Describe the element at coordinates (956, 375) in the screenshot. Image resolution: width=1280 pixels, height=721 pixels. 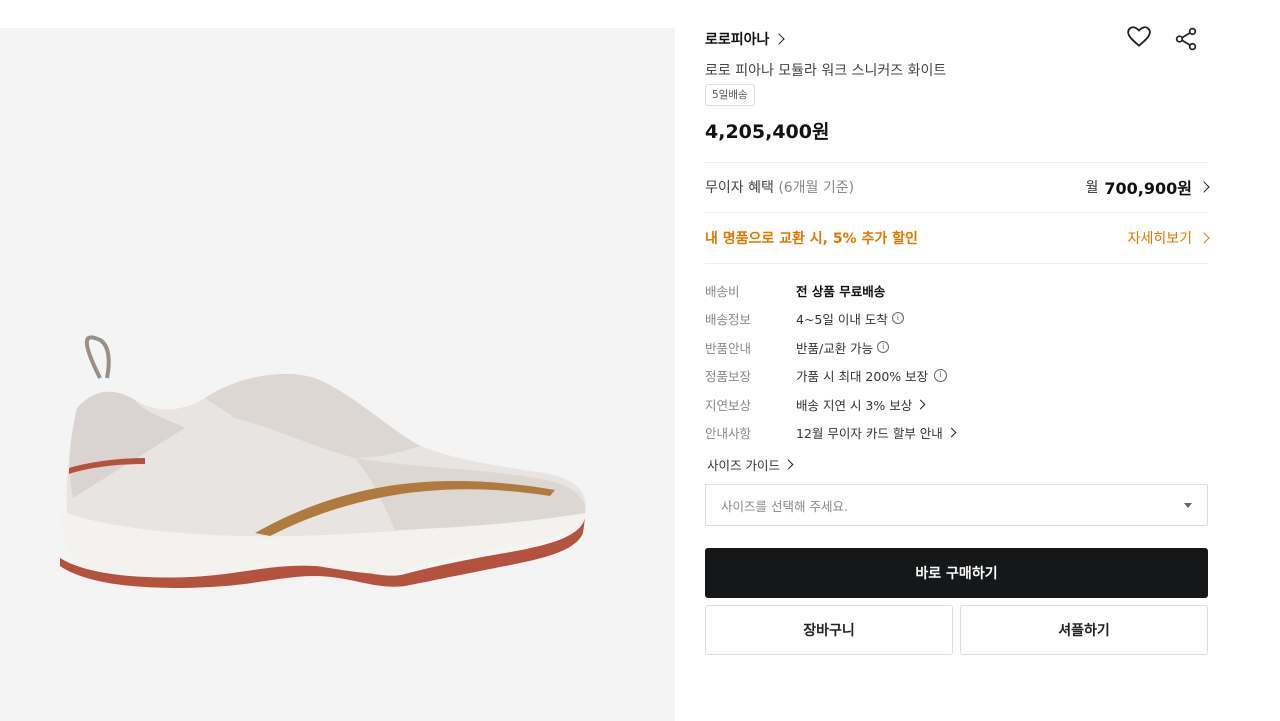
I see `info-row-authenticity: 정품보장 가품 시 최대 200% 보장 i` at that location.